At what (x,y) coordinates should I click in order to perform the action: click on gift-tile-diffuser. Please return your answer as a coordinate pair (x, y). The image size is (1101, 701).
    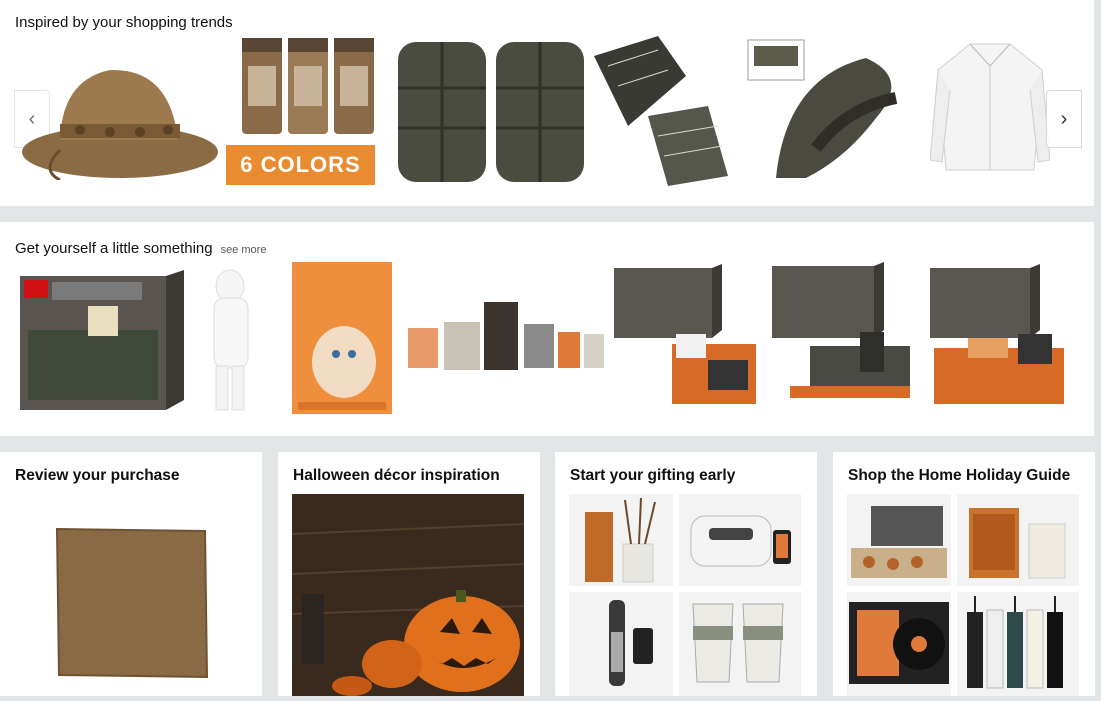
    Looking at the image, I should click on (621, 540).